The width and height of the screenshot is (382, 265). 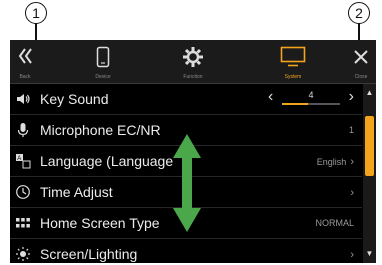 I want to click on tab-function: Function, so click(x=193, y=61).